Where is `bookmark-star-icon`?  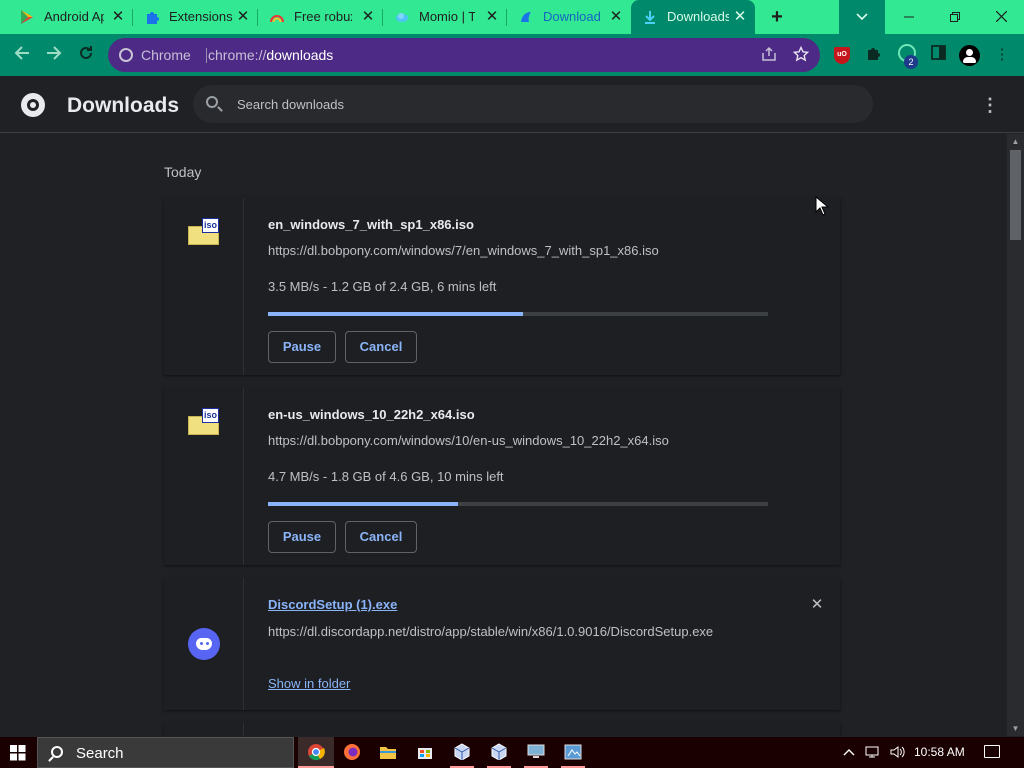 bookmark-star-icon is located at coordinates (801, 54).